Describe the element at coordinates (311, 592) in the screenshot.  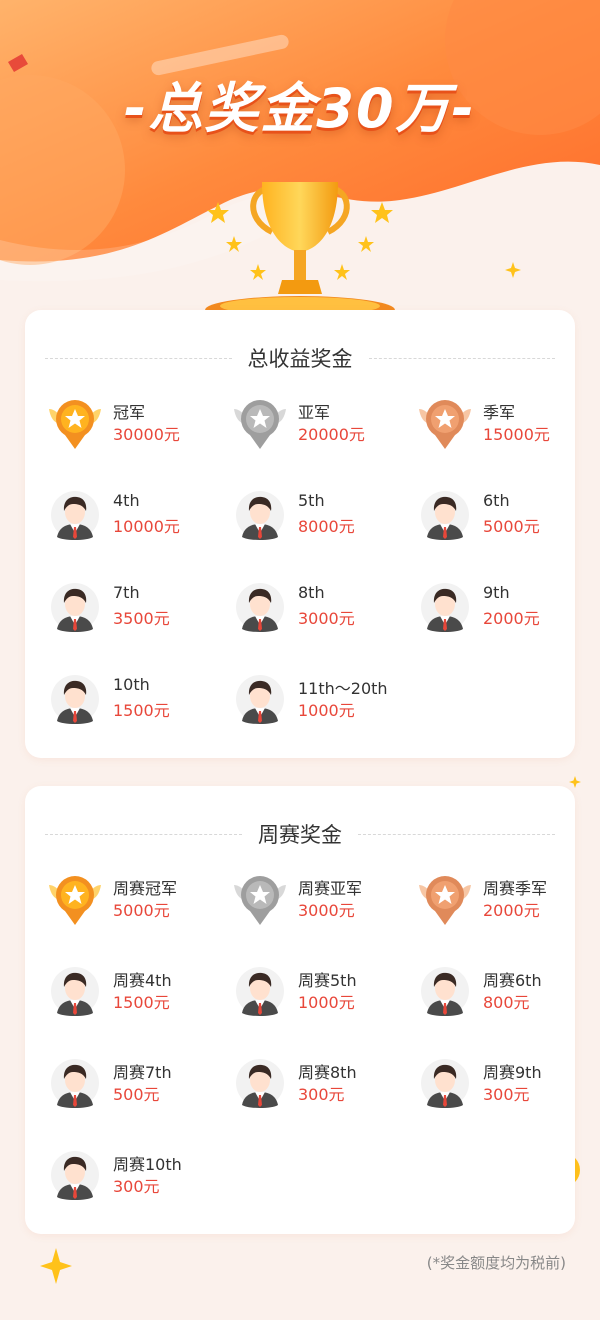
I see `prize-rank: 8th` at that location.